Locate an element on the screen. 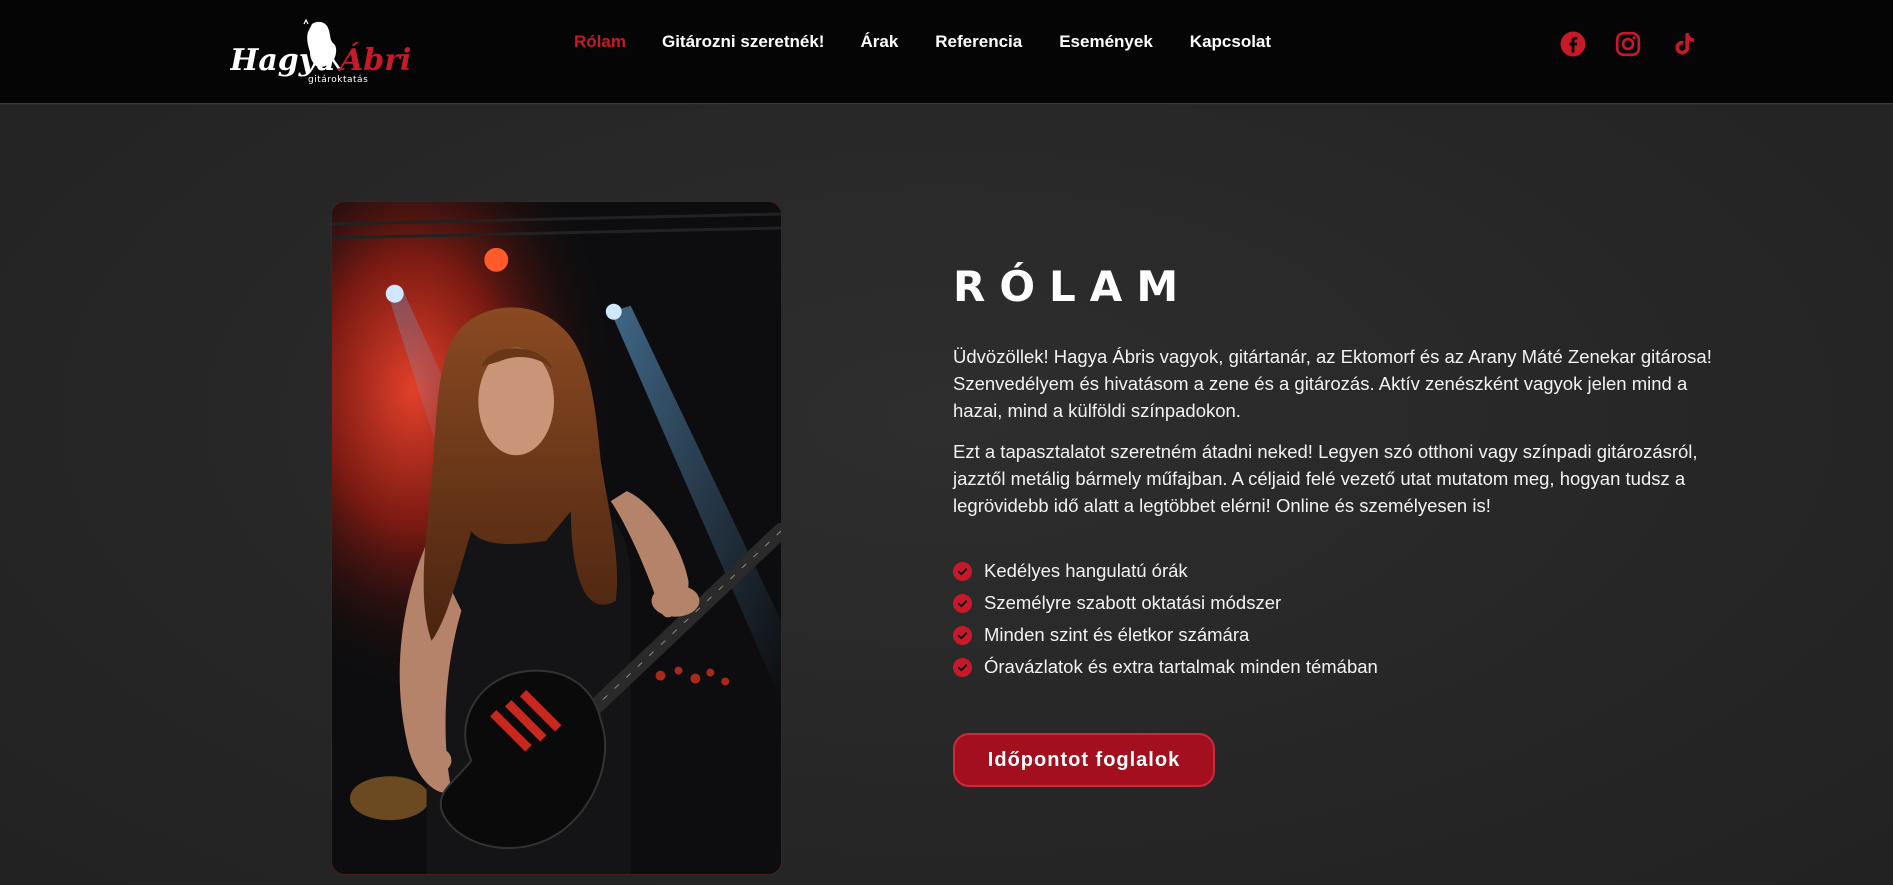 The width and height of the screenshot is (1893, 885). tiktok-icon is located at coordinates (1684, 44).